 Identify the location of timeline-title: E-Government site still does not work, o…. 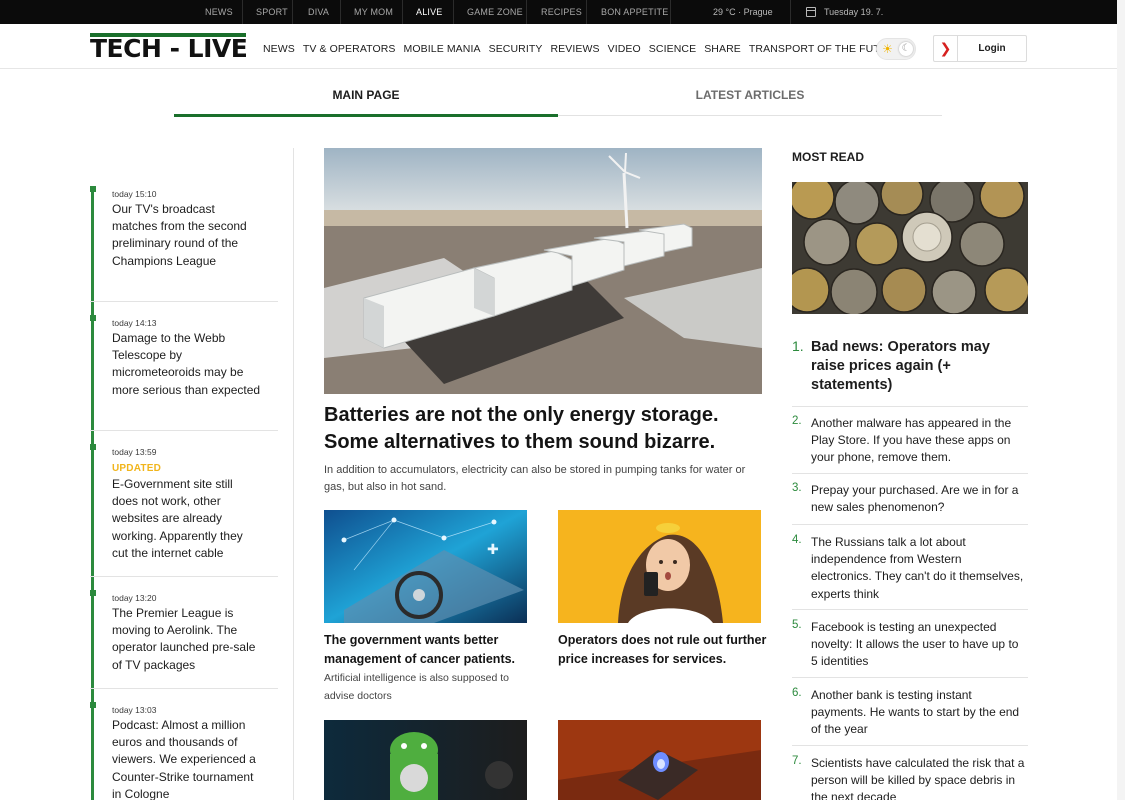
(187, 519).